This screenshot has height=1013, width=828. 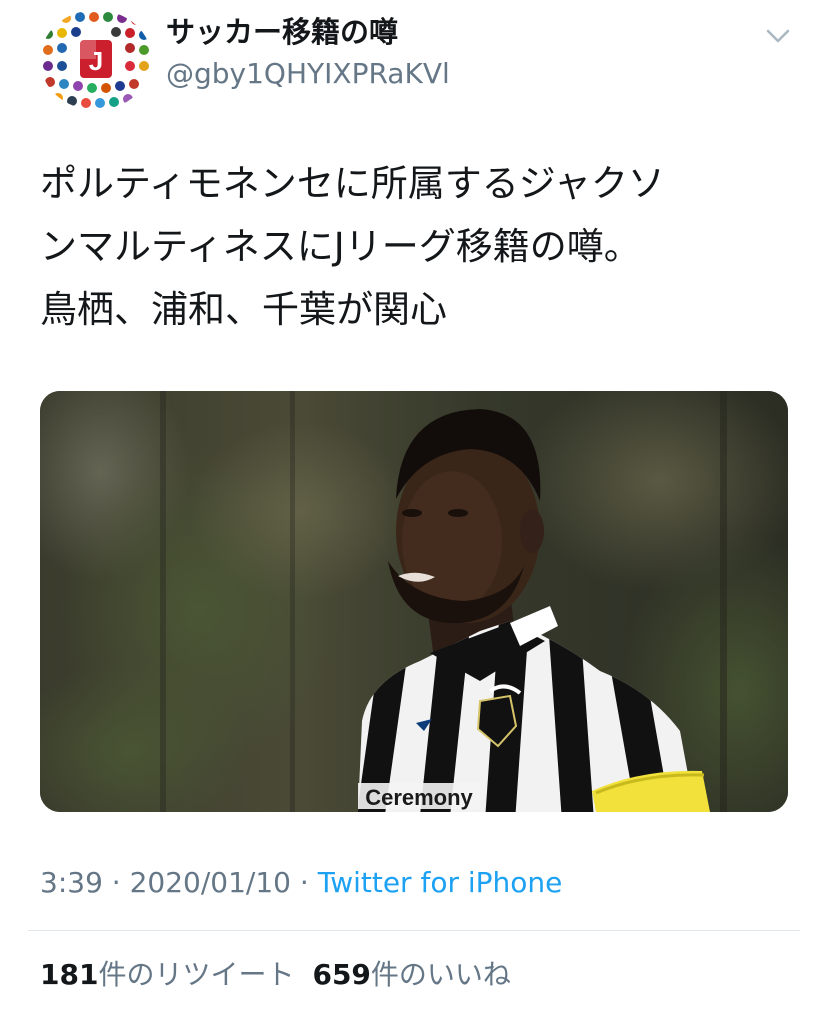 I want to click on tweet-source-link: Twitter for iPhone, so click(x=440, y=882).